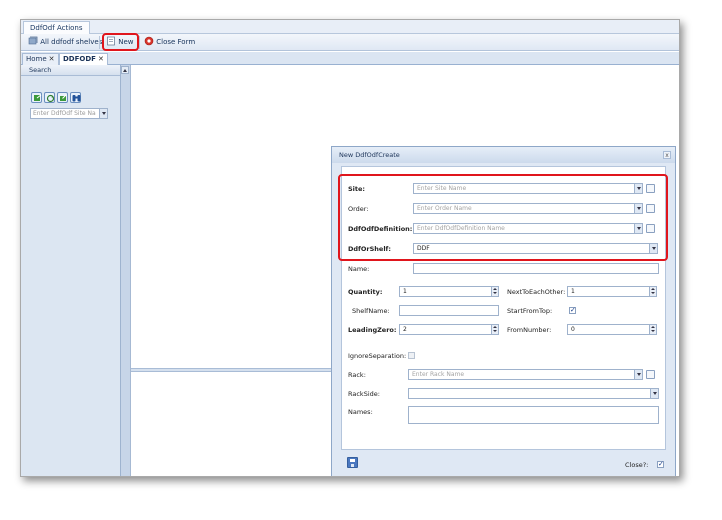 The height and width of the screenshot is (520, 722). What do you see at coordinates (573, 291) in the screenshot?
I see `next-to-each-other-value: 1` at bounding box center [573, 291].